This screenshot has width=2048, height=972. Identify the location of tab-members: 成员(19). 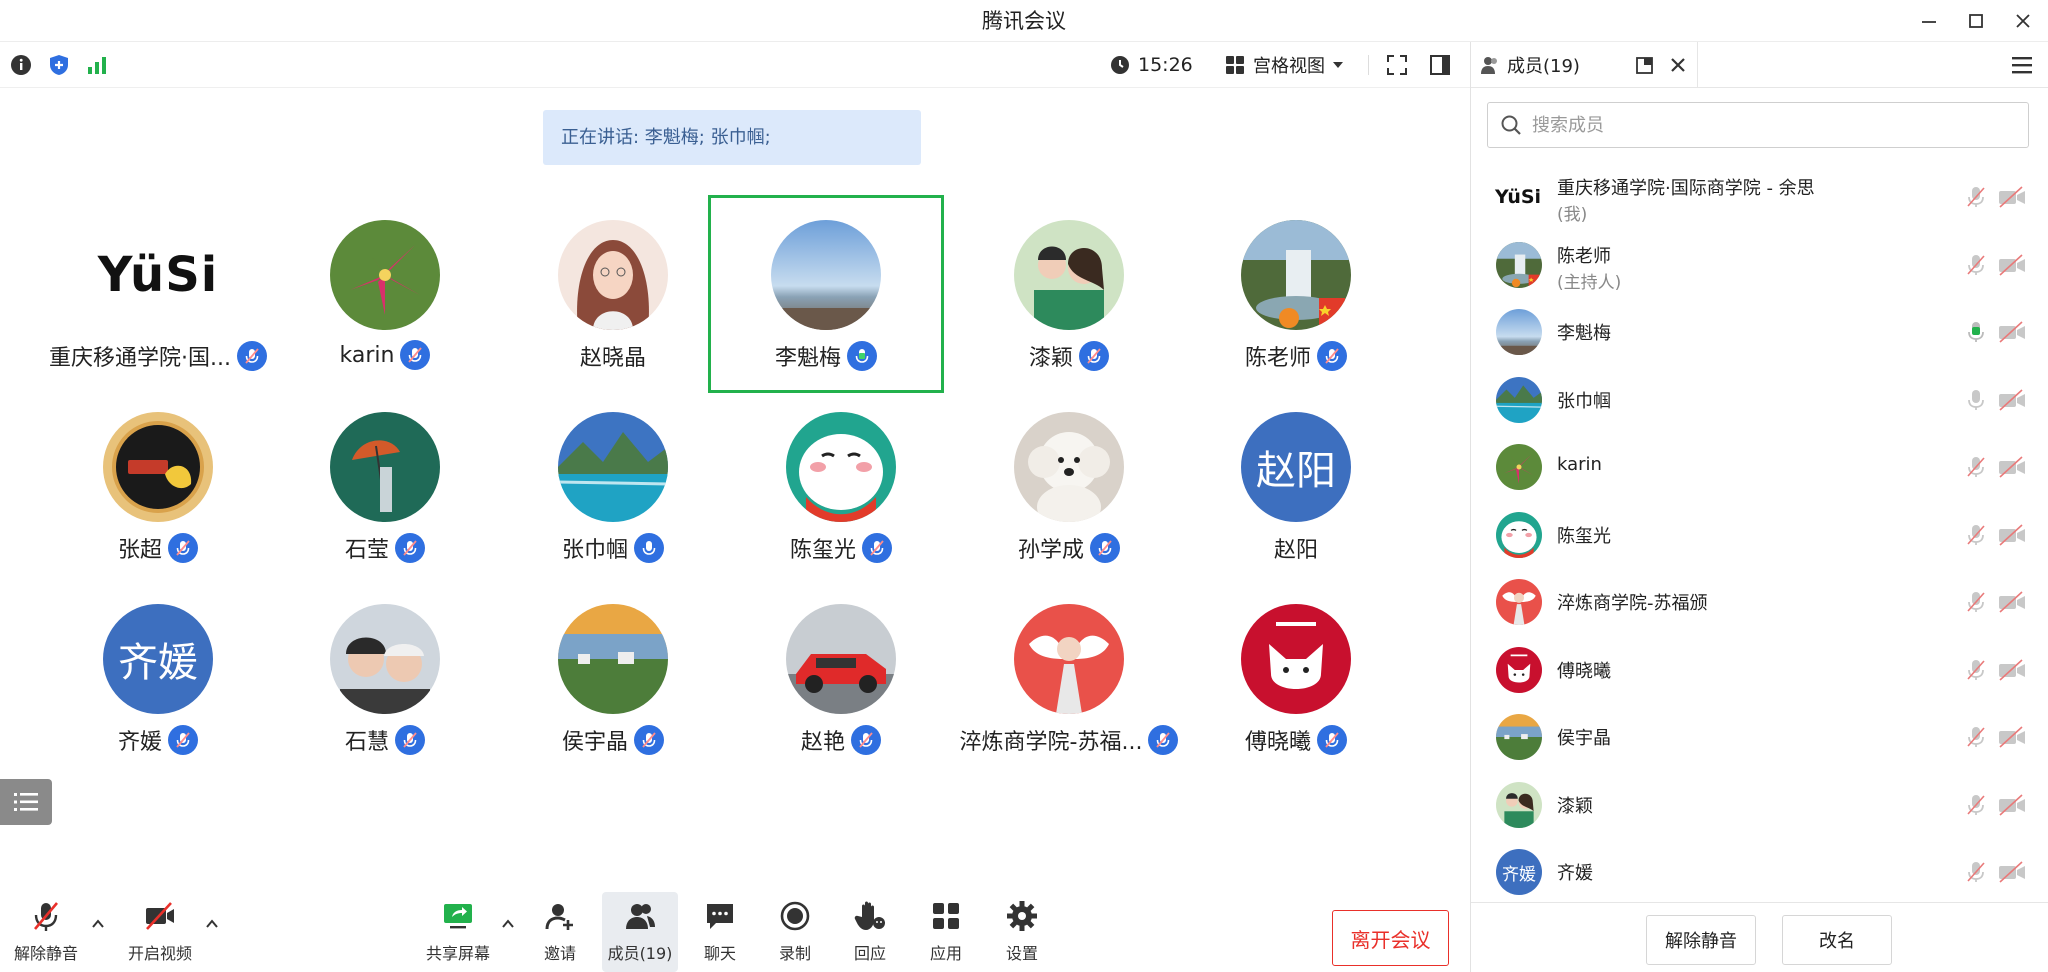
(1584, 65).